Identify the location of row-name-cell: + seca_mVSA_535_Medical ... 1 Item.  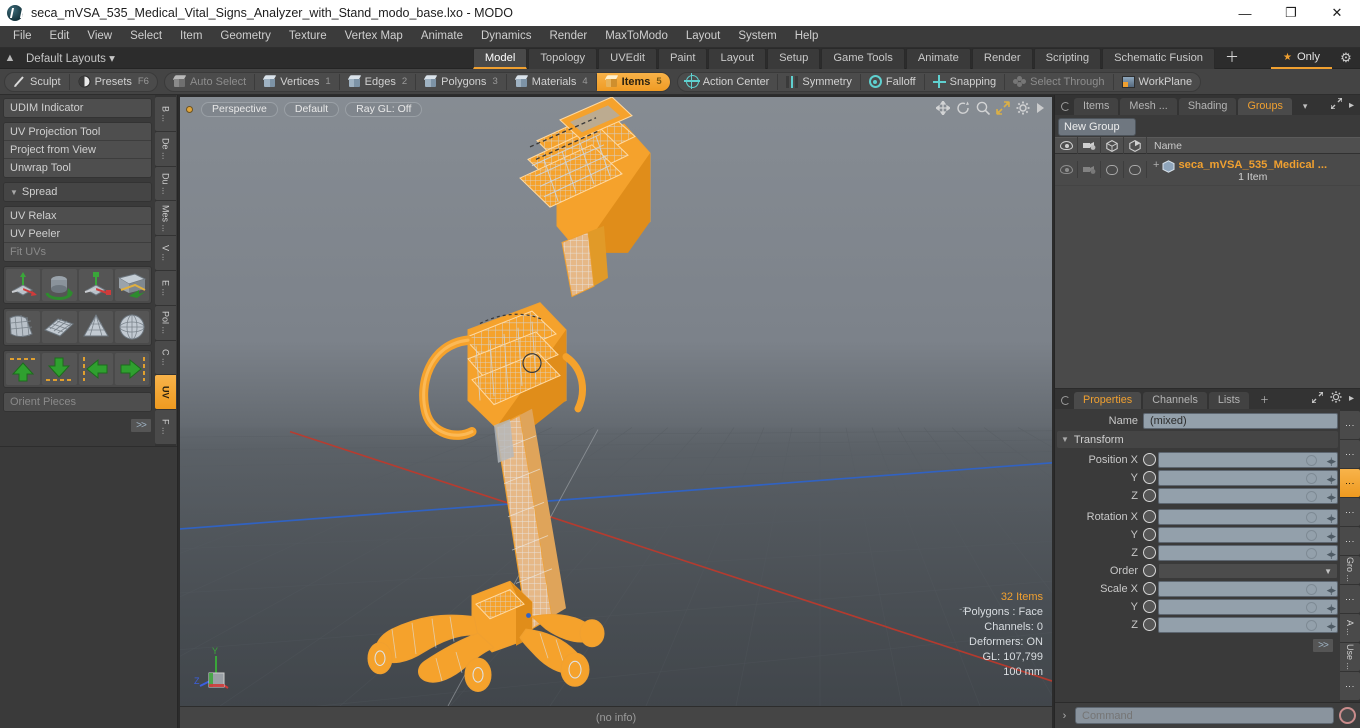
(1253, 170).